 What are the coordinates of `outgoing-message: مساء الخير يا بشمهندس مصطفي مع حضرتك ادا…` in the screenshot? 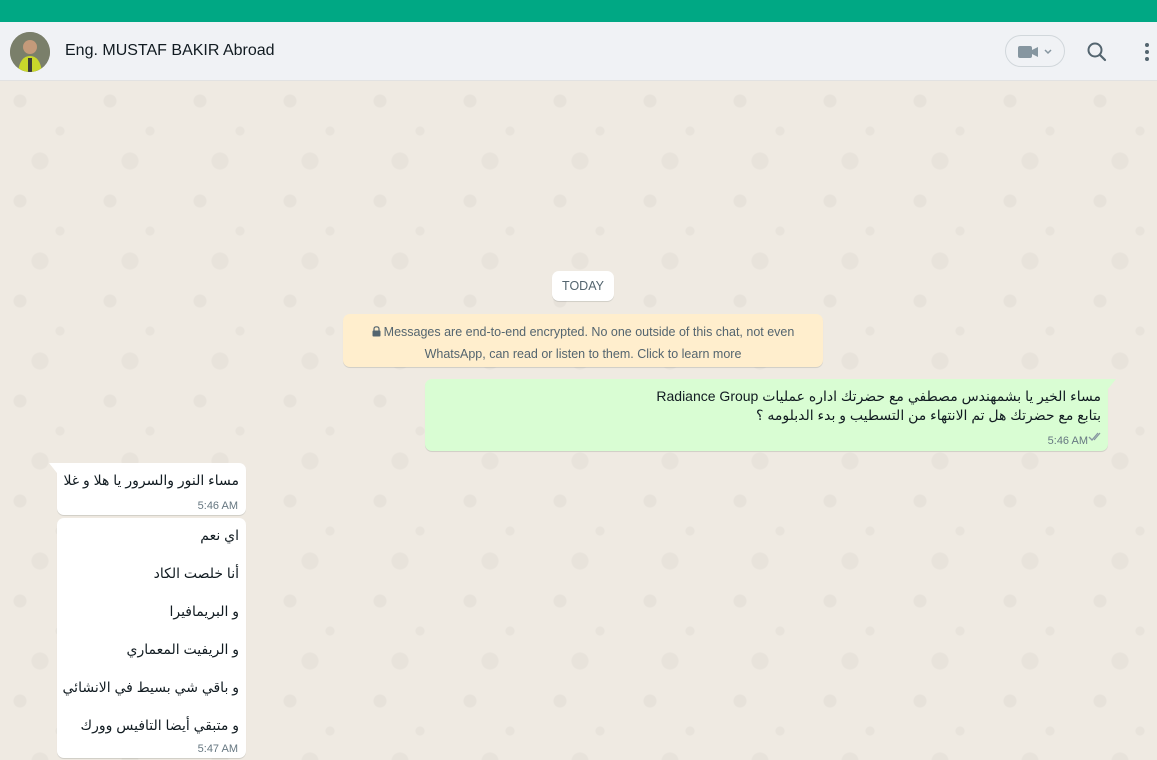 It's located at (770, 415).